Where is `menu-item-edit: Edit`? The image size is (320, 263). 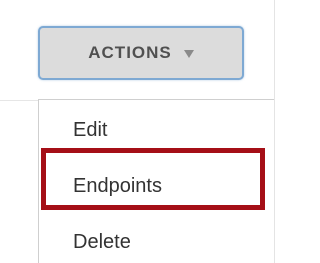
menu-item-edit: Edit is located at coordinates (90, 130).